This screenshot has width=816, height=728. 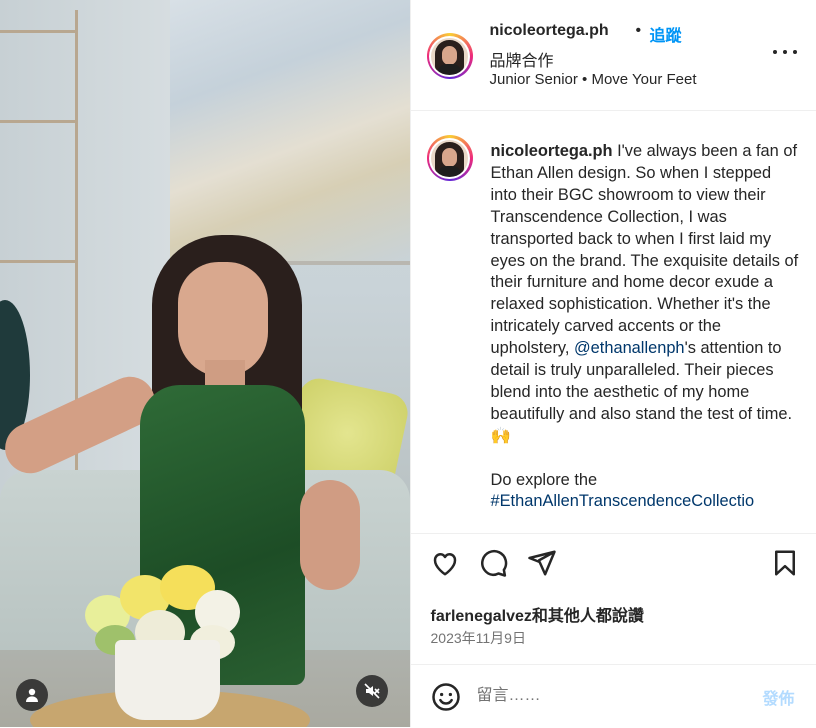 What do you see at coordinates (646, 502) in the screenshot?
I see `hashtag-link: #EthanAllenTranscendenceCollectio` at bounding box center [646, 502].